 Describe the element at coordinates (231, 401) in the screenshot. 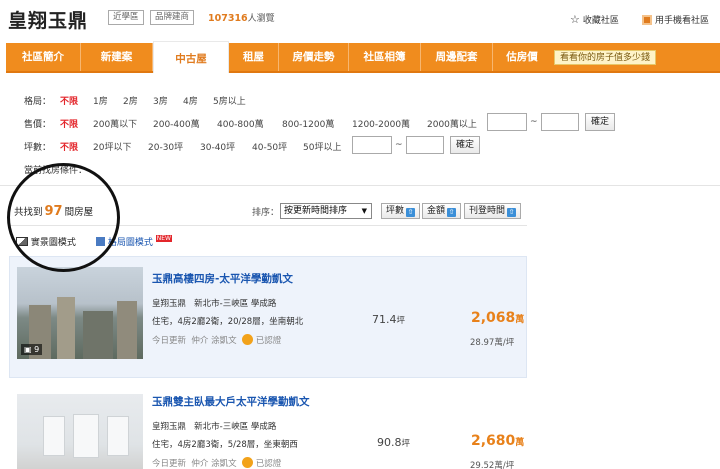

I see `listing-title: 玉鼎雙主臥最大戶太平洋學勤凱文` at that location.